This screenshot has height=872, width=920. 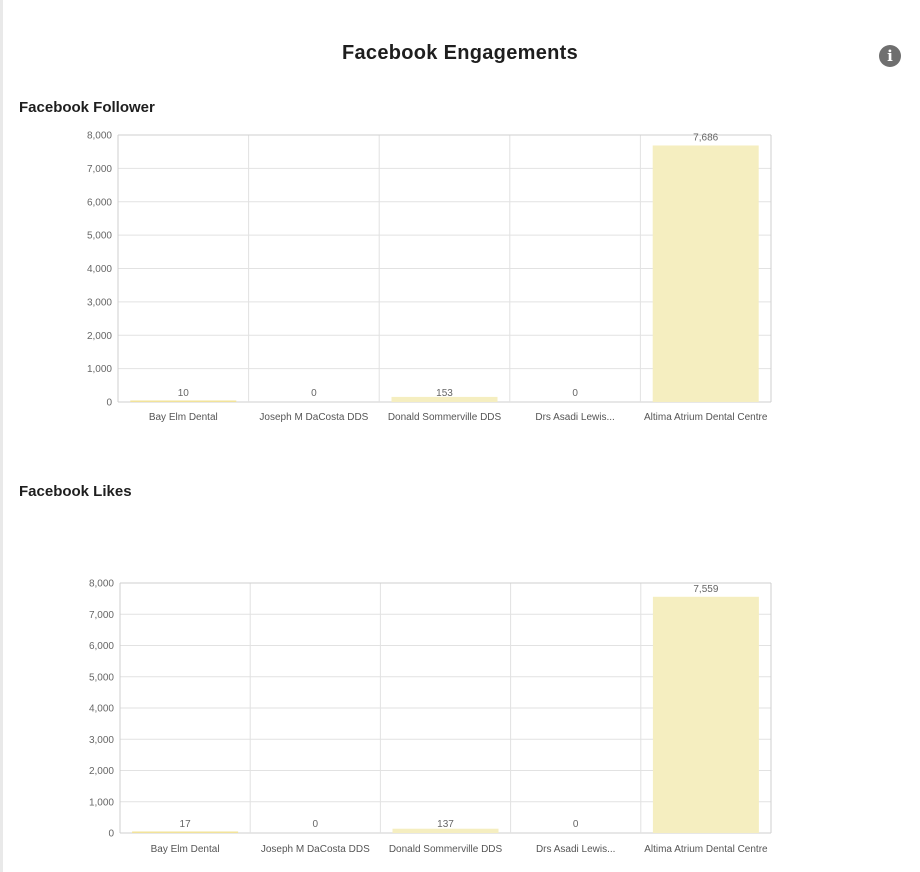 I want to click on follower-chart-title: Facebook Follower, so click(x=87, y=107).